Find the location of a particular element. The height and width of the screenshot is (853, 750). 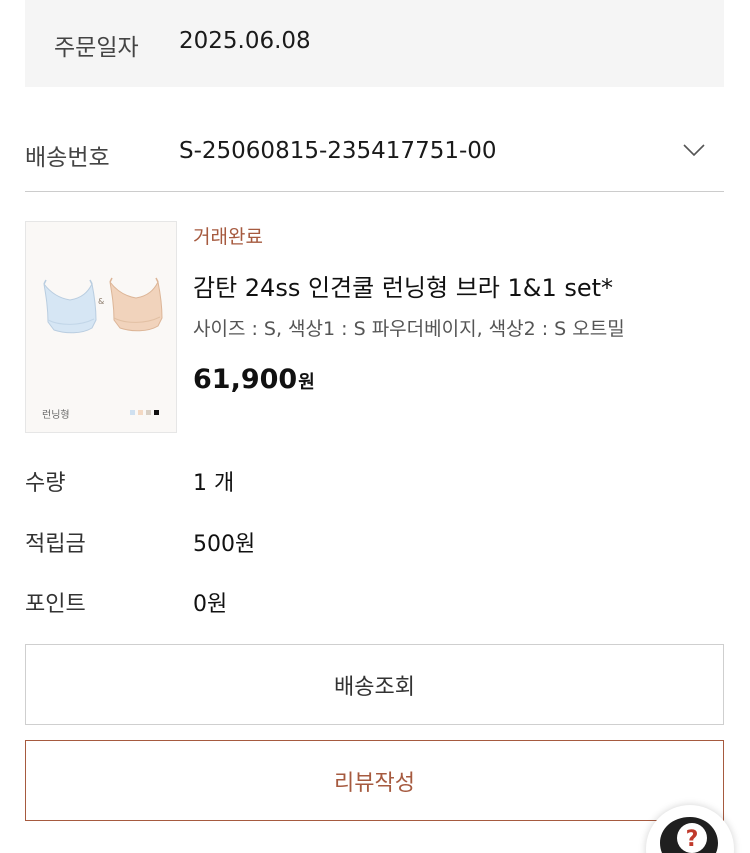

order-date-label: 주문일자 is located at coordinates (96, 48).